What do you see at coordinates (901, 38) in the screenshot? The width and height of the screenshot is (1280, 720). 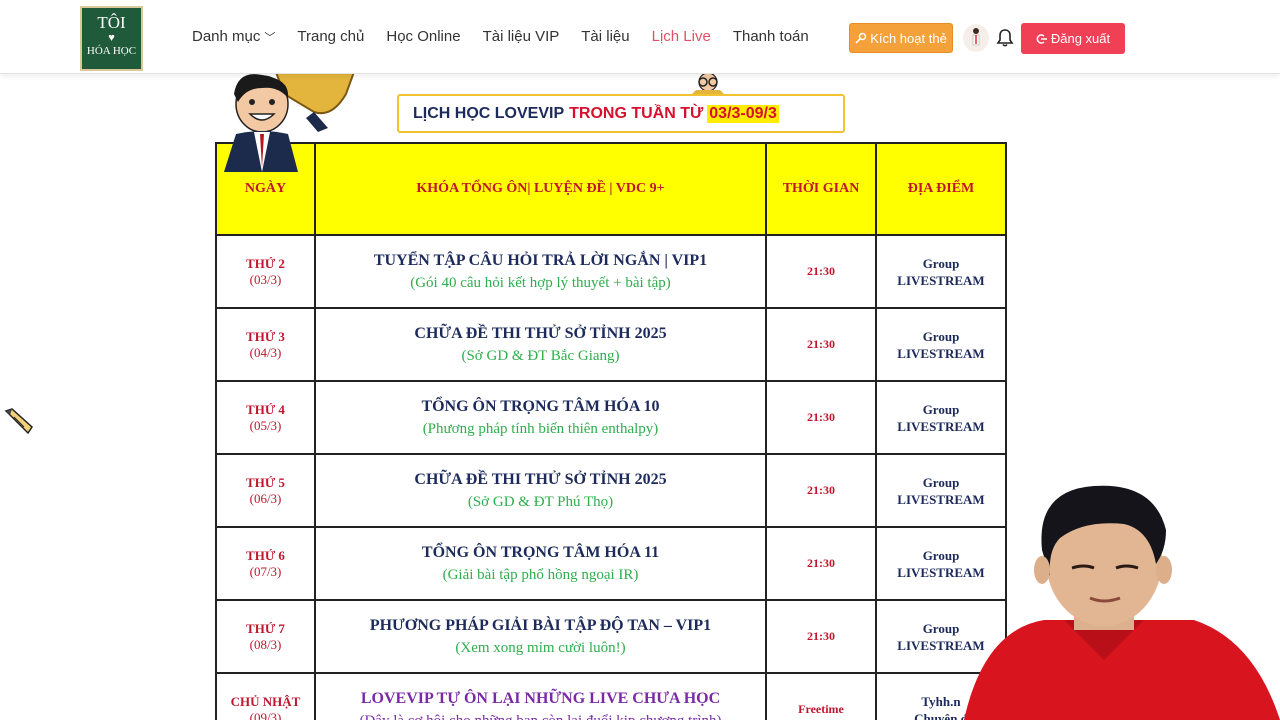 I see `activate-card-button: Kích hoạt thẻ` at bounding box center [901, 38].